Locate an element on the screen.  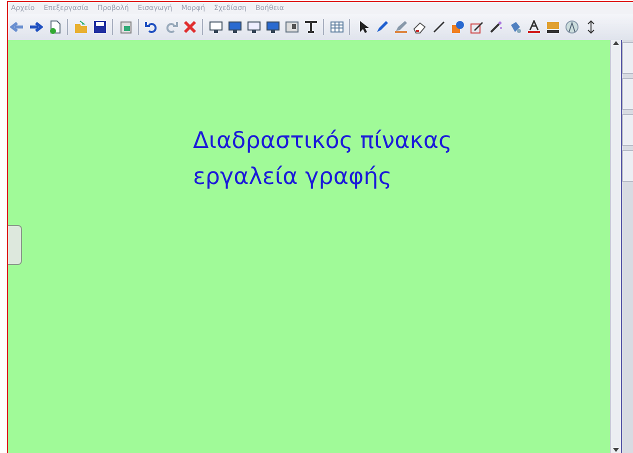
text-frame-icon is located at coordinates (310, 27).